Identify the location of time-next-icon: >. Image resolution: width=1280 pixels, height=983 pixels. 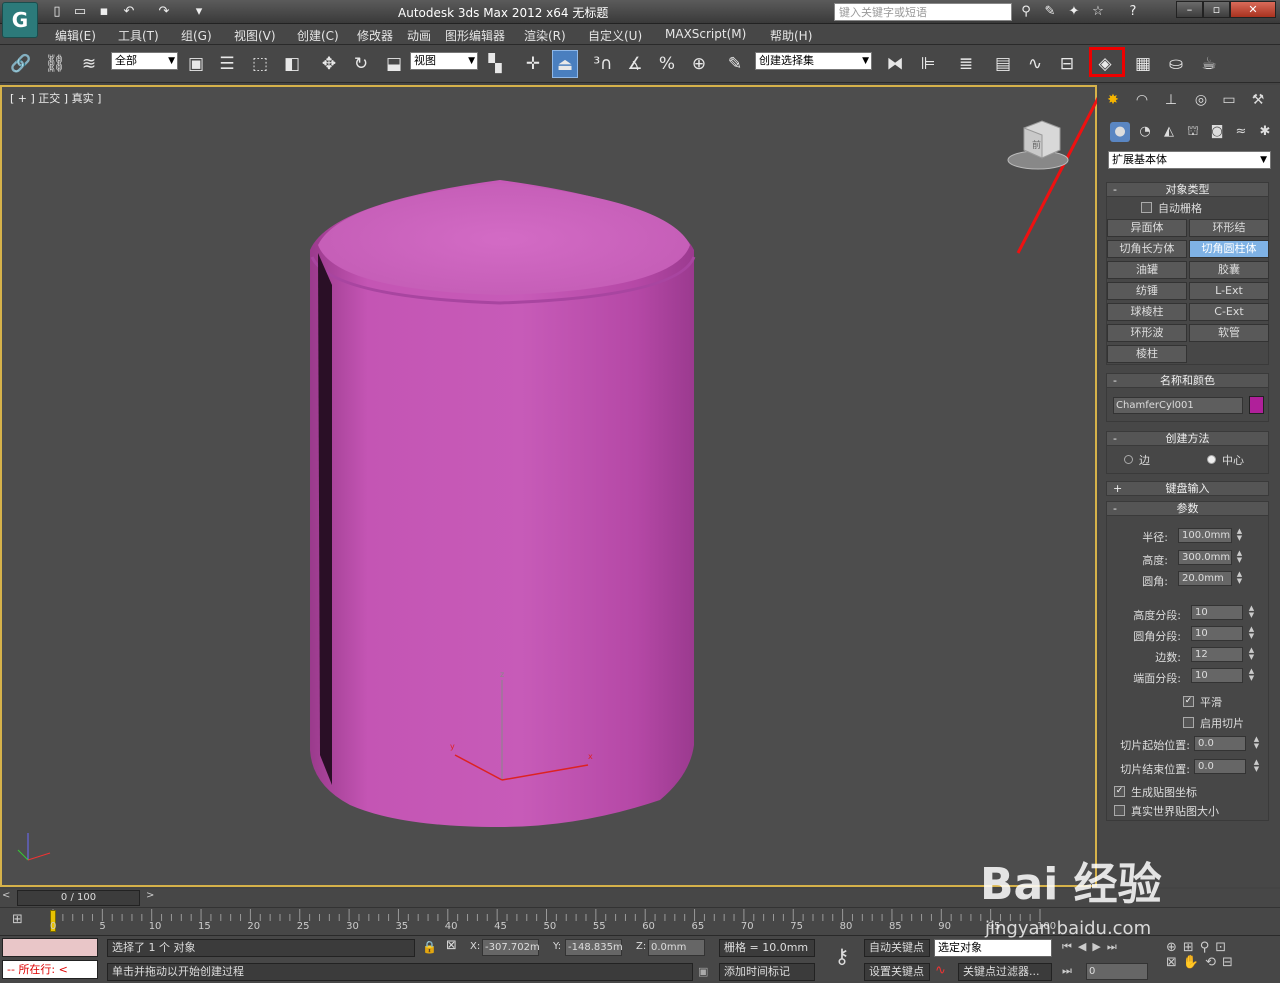
(150, 895).